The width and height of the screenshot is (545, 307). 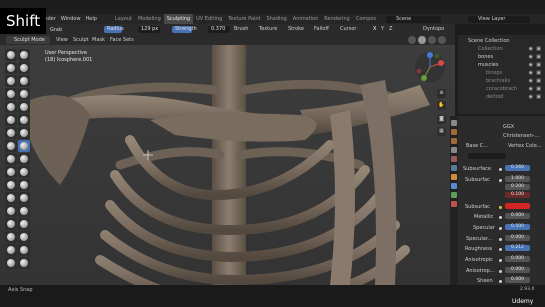 What do you see at coordinates (517, 179) in the screenshot?
I see `subsurface-radius-x: 1.000` at bounding box center [517, 179].